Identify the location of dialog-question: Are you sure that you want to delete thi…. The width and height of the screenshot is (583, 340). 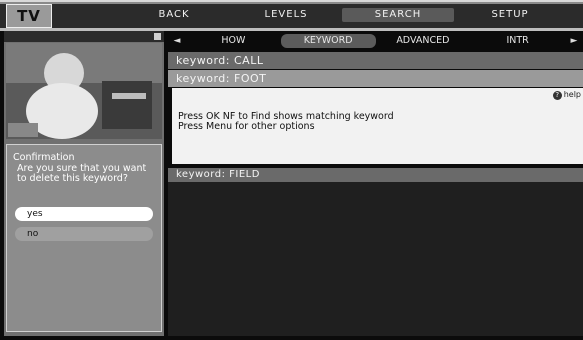
(82, 173).